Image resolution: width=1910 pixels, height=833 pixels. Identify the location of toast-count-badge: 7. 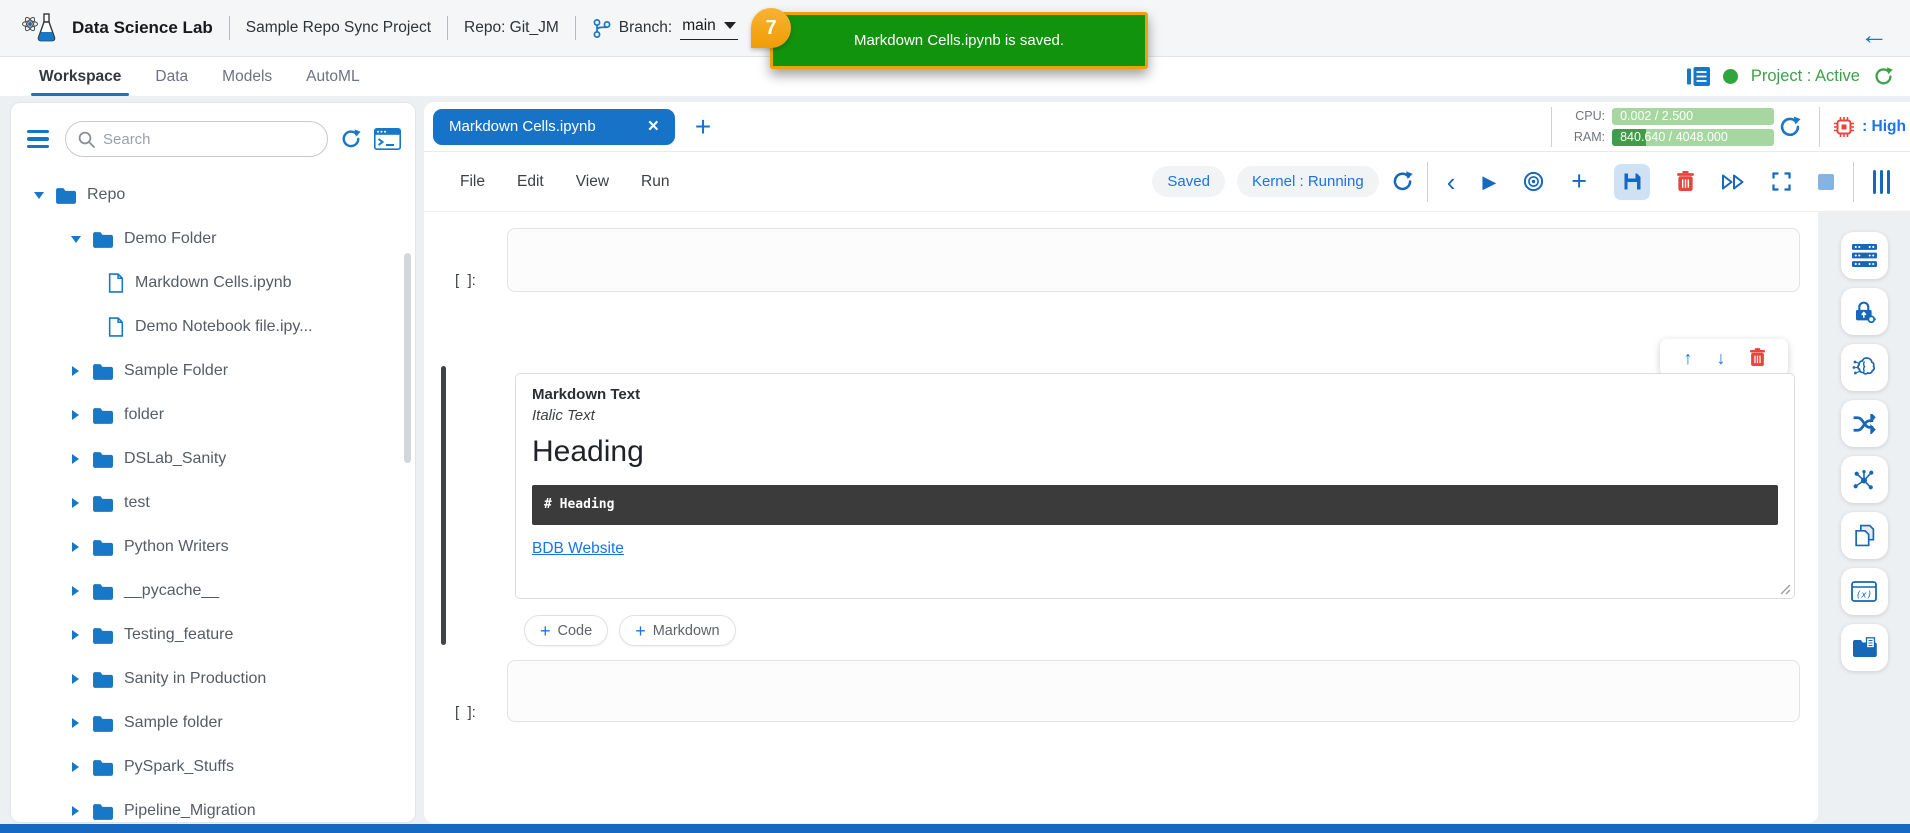
(771, 28).